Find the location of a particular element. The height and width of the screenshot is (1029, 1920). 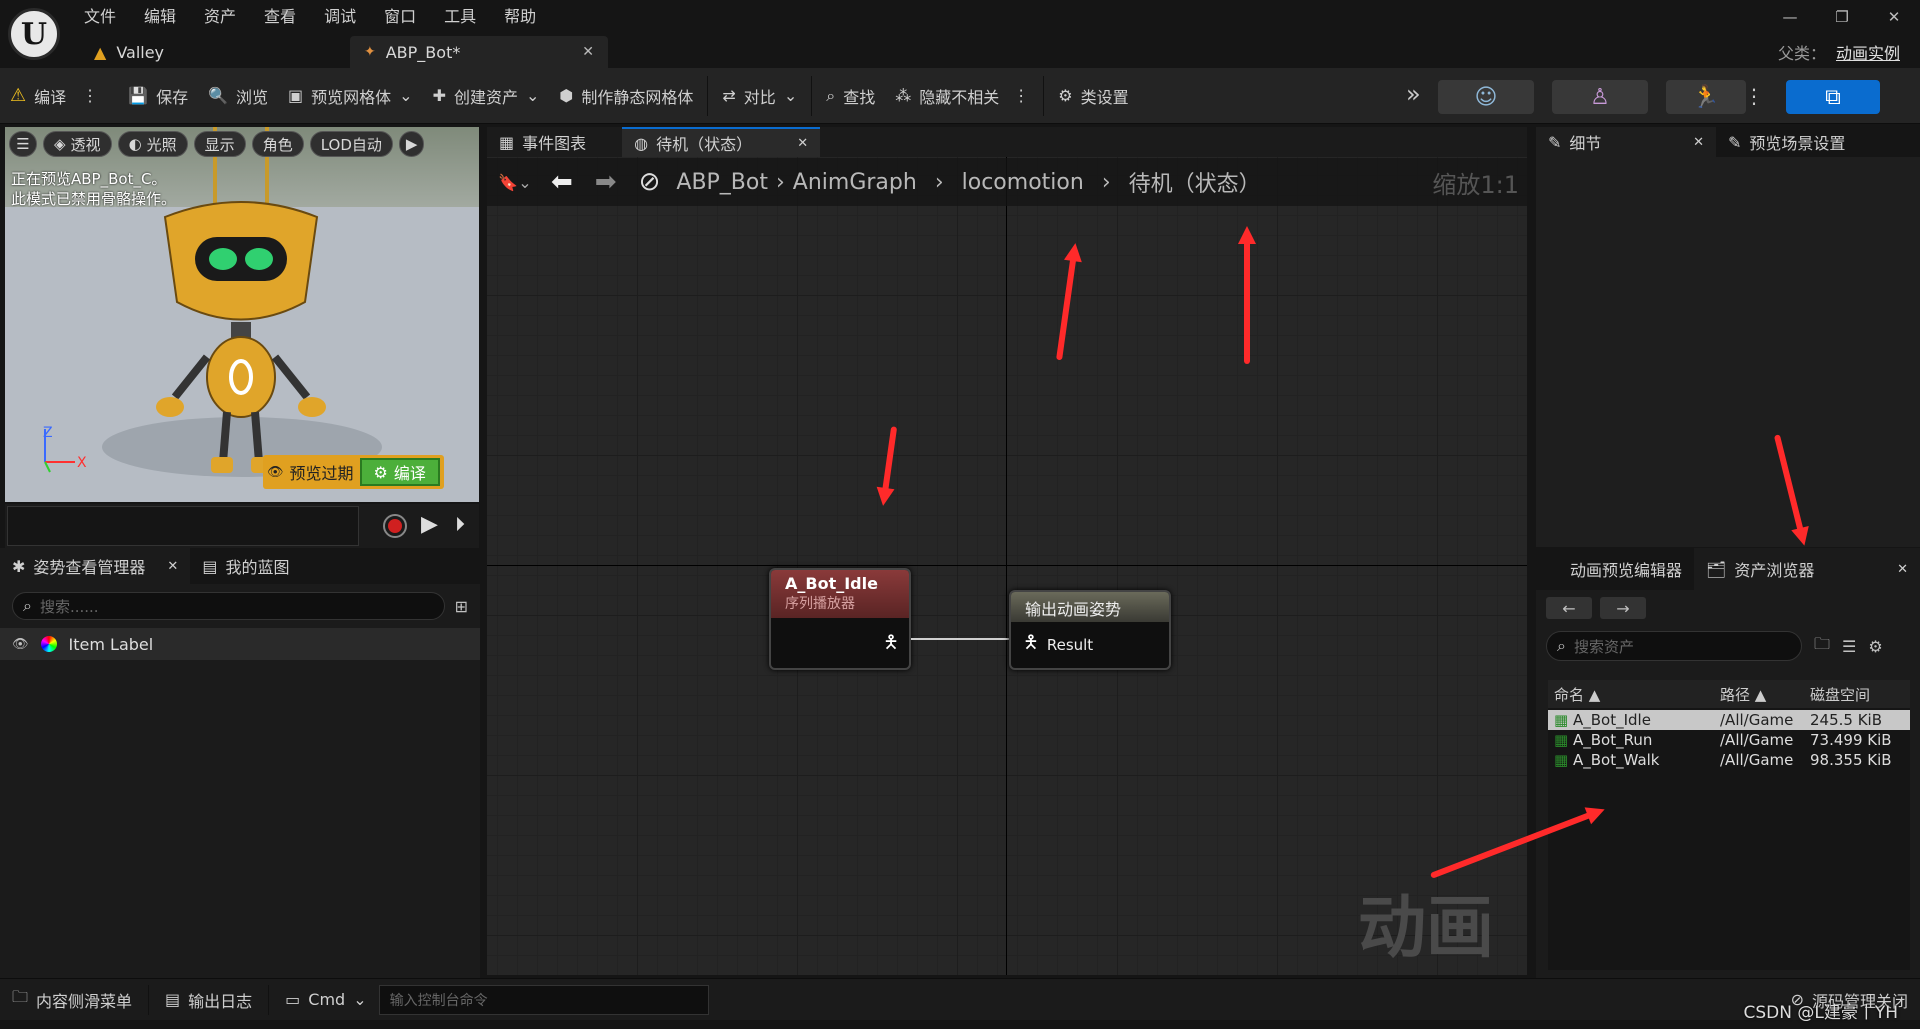

breadcrumb-animgraph: AnimGraph is located at coordinates (855, 182).